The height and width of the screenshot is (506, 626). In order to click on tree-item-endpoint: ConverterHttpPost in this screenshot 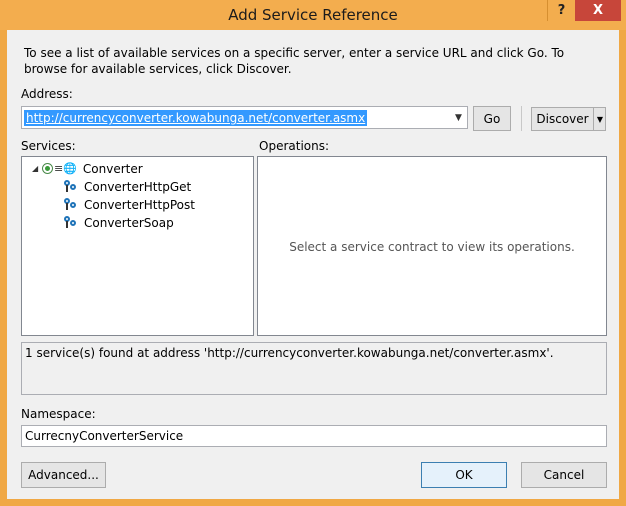, I will do `click(129, 204)`.